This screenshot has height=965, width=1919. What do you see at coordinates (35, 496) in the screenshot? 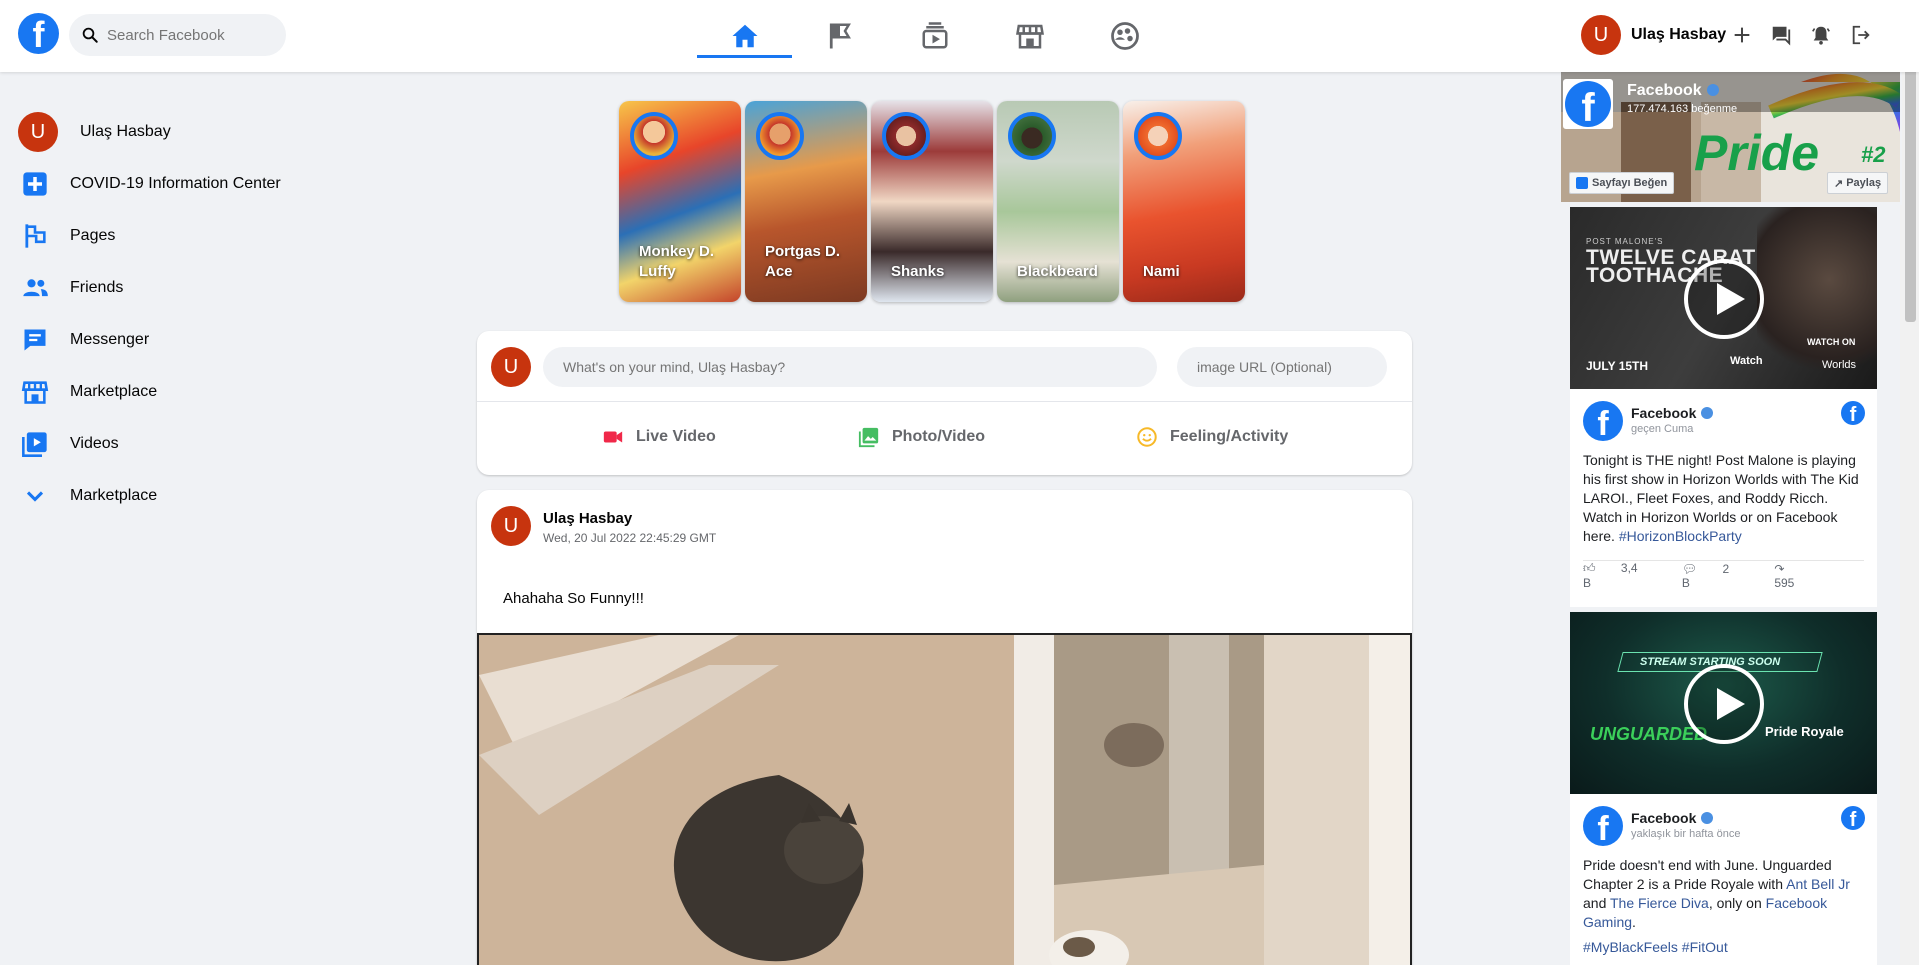
I see `chevron-down-icon` at bounding box center [35, 496].